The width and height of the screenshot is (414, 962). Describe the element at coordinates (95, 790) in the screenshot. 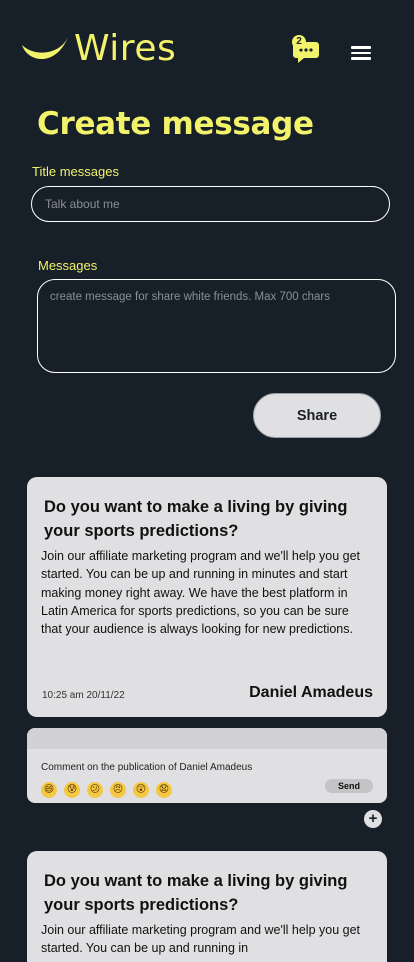

I see `confused-emoji-icon: 😕` at that location.